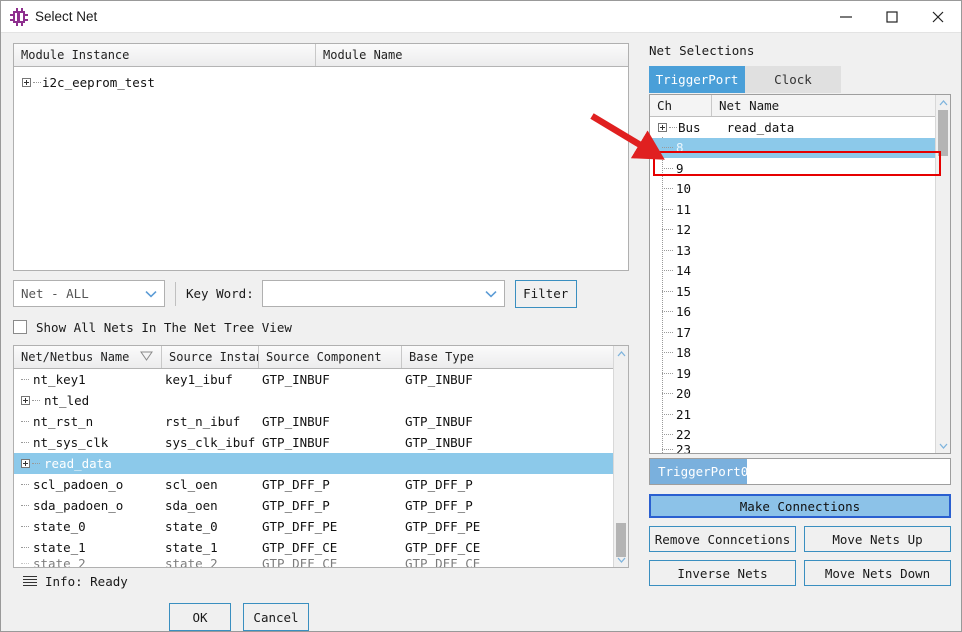  What do you see at coordinates (800, 471) in the screenshot?
I see `trigger-port-list: TriggerPort0` at bounding box center [800, 471].